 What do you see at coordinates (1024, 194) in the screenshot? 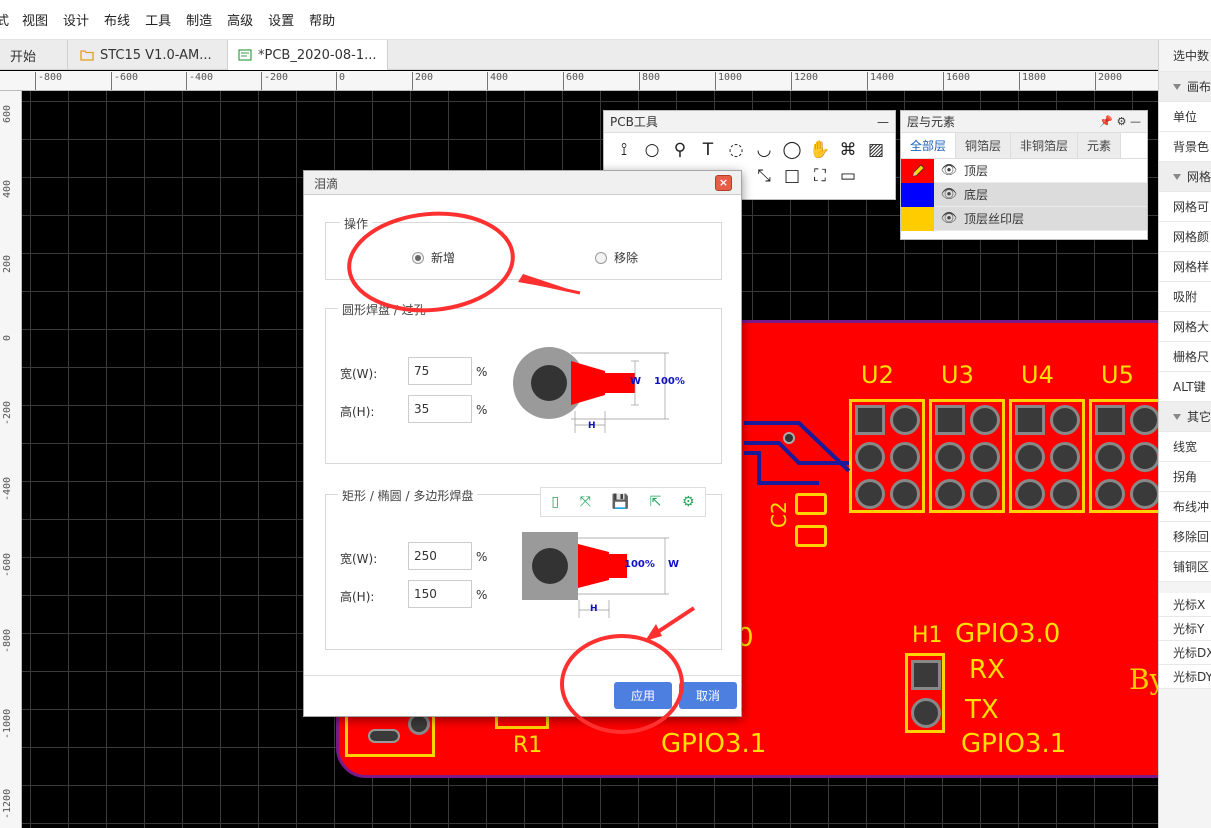
I see `layer-row-bottom: 👁 底层` at bounding box center [1024, 194].